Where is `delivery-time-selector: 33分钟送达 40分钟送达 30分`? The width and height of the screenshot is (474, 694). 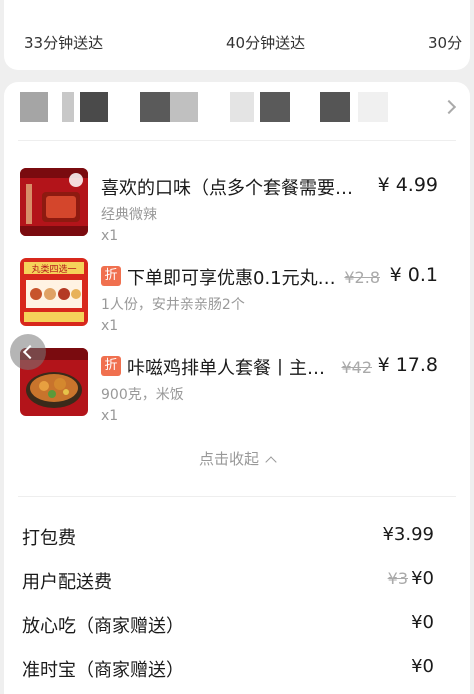
delivery-time-selector: 33分钟送达 40分钟送达 30分 is located at coordinates (237, 35).